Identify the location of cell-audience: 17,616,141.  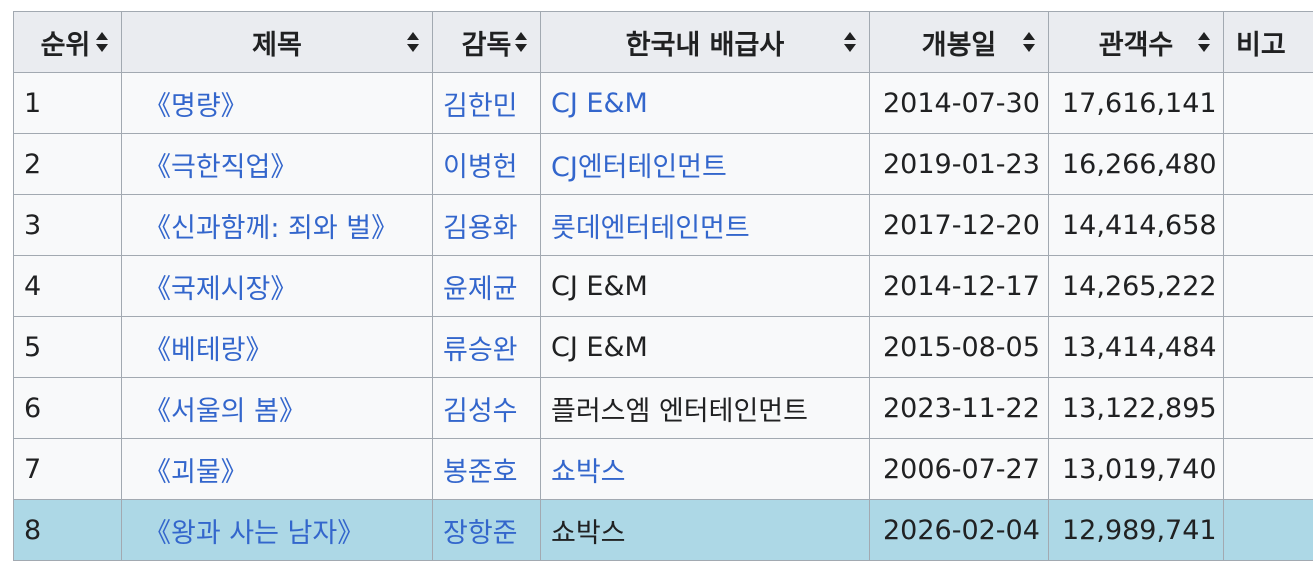
(1136, 103).